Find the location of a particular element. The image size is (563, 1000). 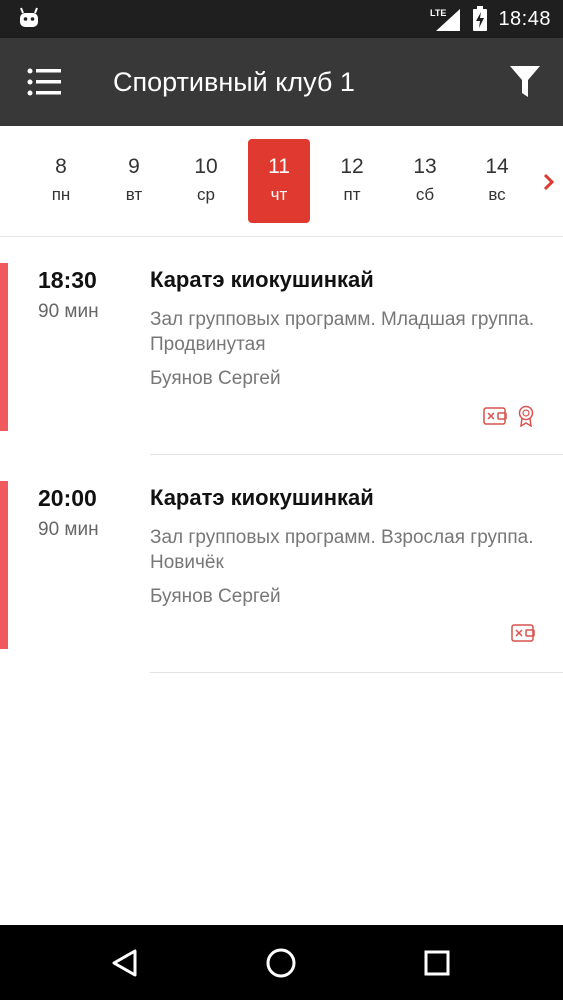

day-9: 9 вт is located at coordinates (134, 181).